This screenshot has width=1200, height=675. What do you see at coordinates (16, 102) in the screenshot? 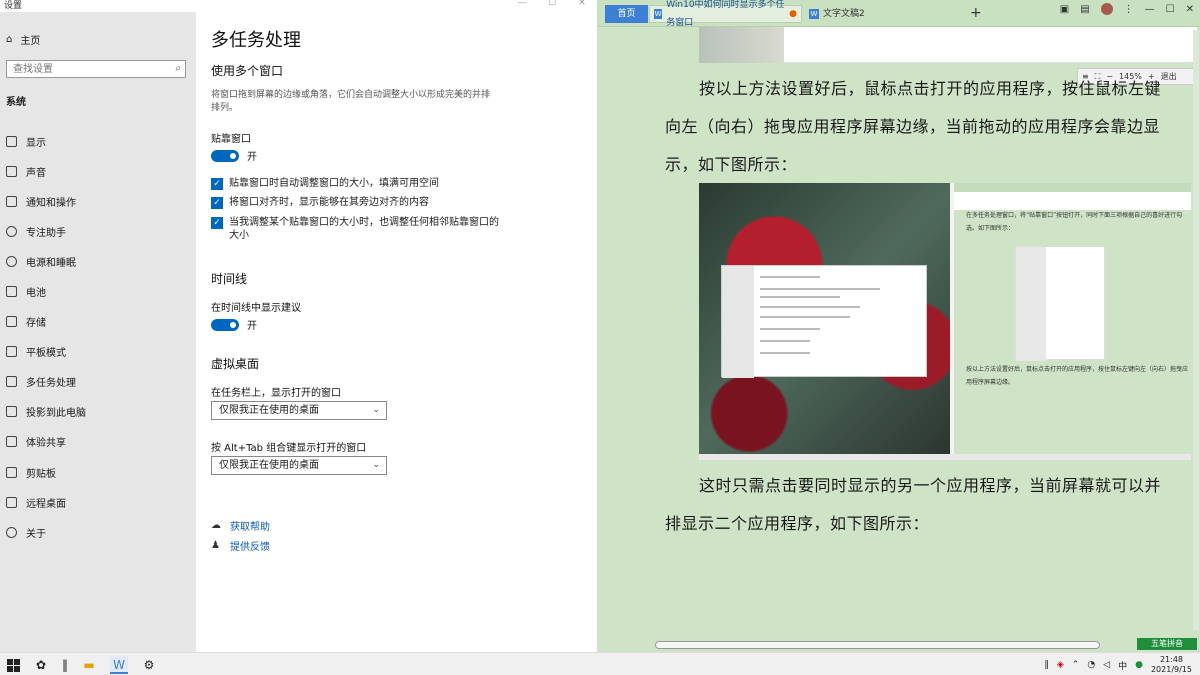
I see `sidebar-section-title: 系统` at bounding box center [16, 102].